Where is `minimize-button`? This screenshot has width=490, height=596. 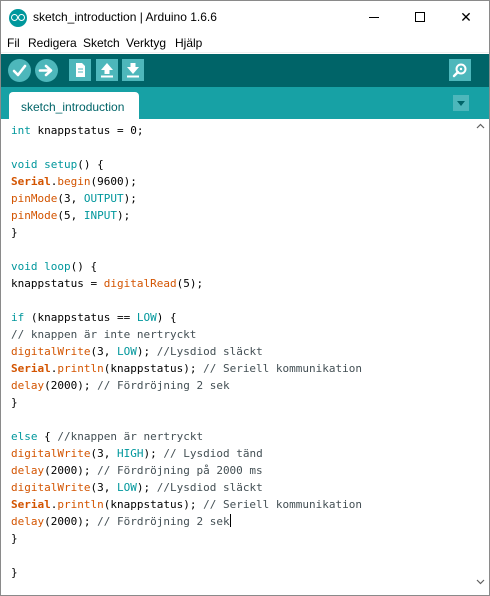 minimize-button is located at coordinates (374, 17).